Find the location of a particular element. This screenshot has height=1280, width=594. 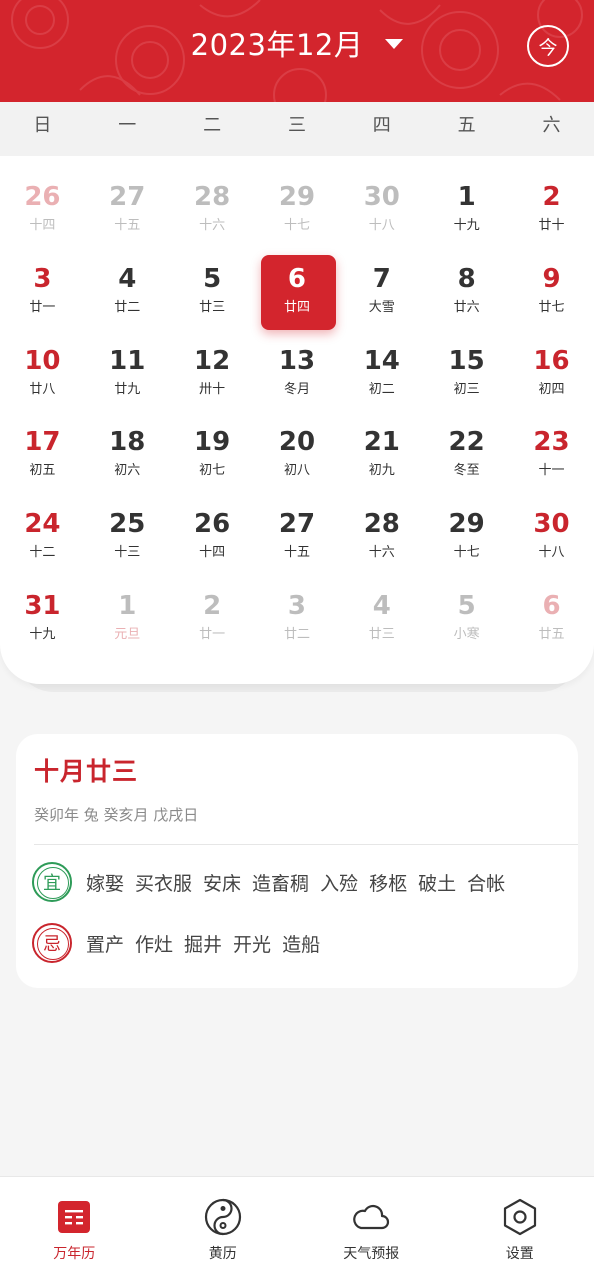

day-number: 31 is located at coordinates (42, 605).